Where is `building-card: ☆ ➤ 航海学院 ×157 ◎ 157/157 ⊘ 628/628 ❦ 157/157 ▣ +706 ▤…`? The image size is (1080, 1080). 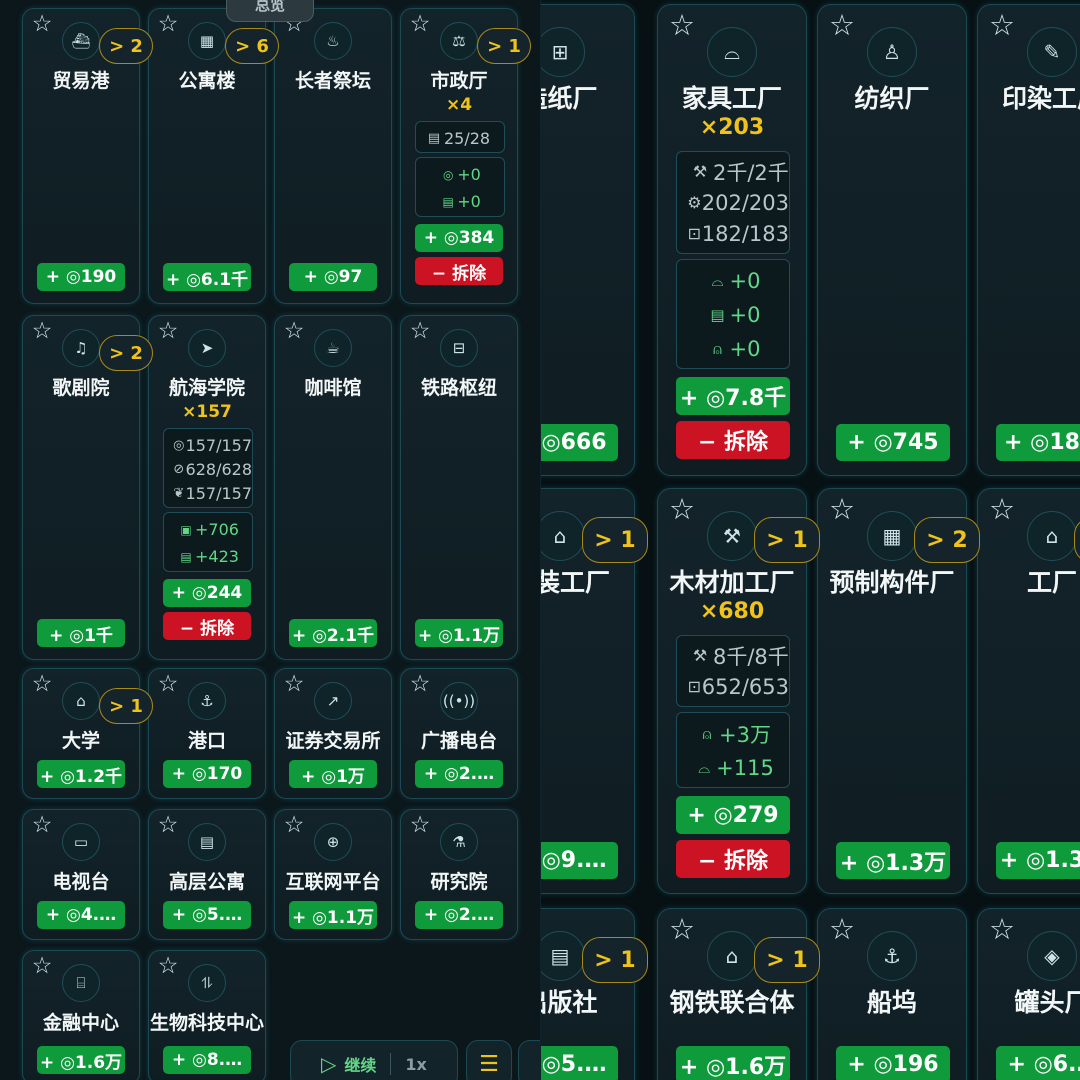 building-card: ☆ ➤ 航海学院 ×157 ◎ 157/157 ⊘ 628/628 ❦ 157/157 ▣ +706 ▤… is located at coordinates (207, 487).